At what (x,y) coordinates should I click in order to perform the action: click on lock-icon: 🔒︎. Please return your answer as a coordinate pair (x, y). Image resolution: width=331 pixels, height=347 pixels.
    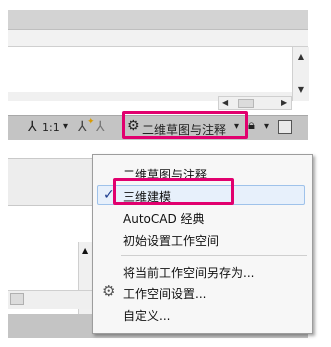
    Looking at the image, I should click on (251, 125).